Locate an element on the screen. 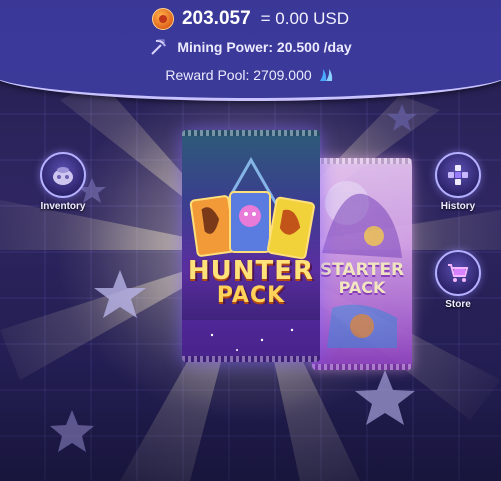 This screenshot has height=481, width=501. card-right is located at coordinates (291, 228).